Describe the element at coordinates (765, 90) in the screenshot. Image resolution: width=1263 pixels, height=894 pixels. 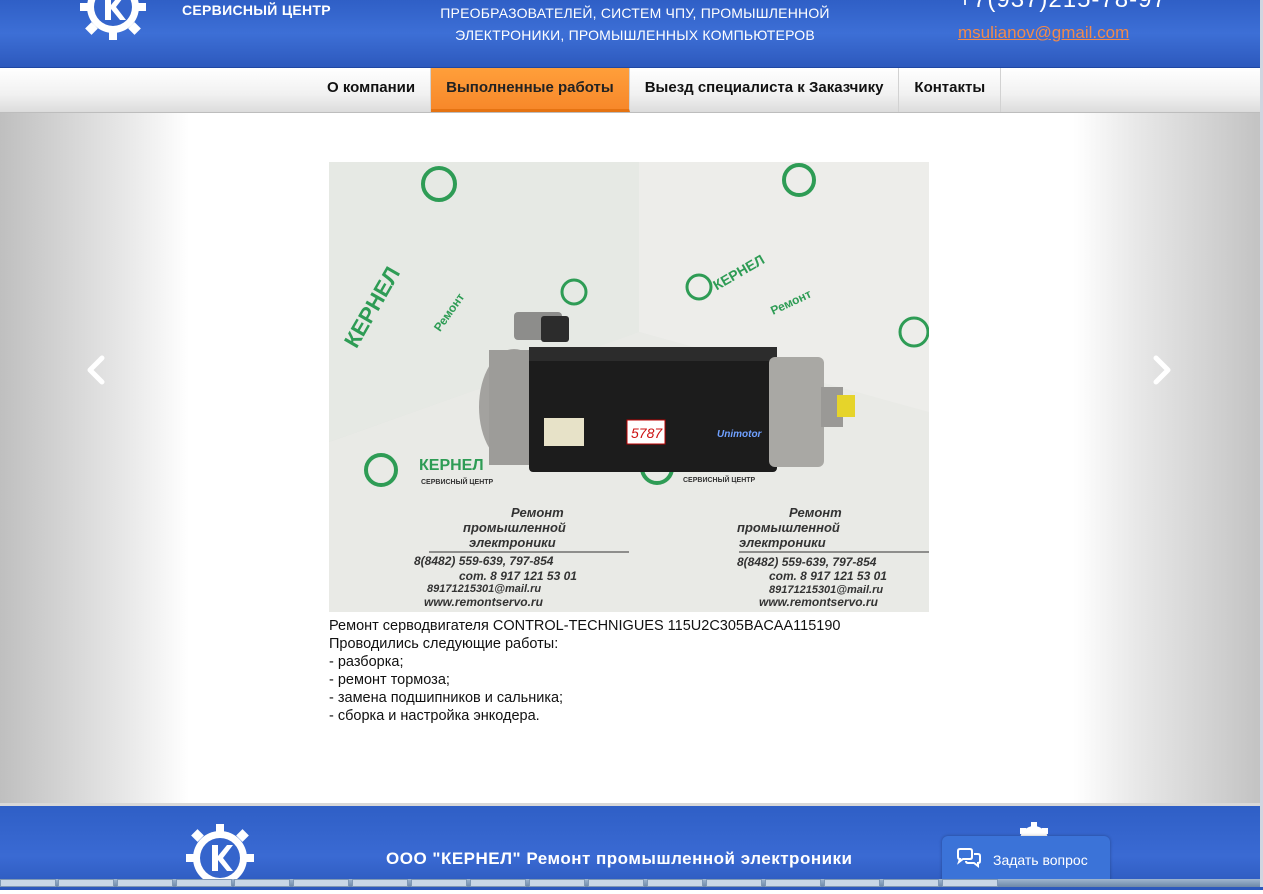
I see `nav-item-specialist-visit: Выезд специалиста к Заказчику` at that location.